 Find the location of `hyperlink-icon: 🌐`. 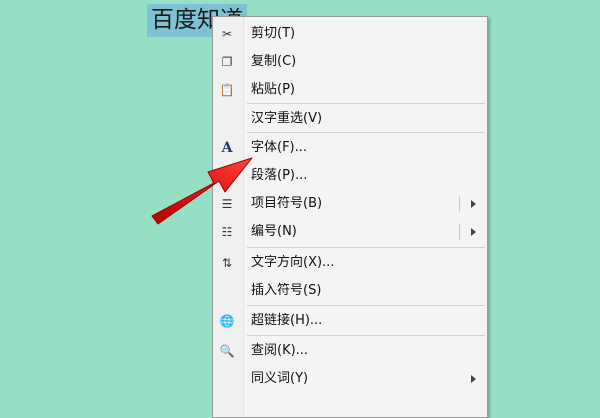

hyperlink-icon: 🌐 is located at coordinates (227, 321).